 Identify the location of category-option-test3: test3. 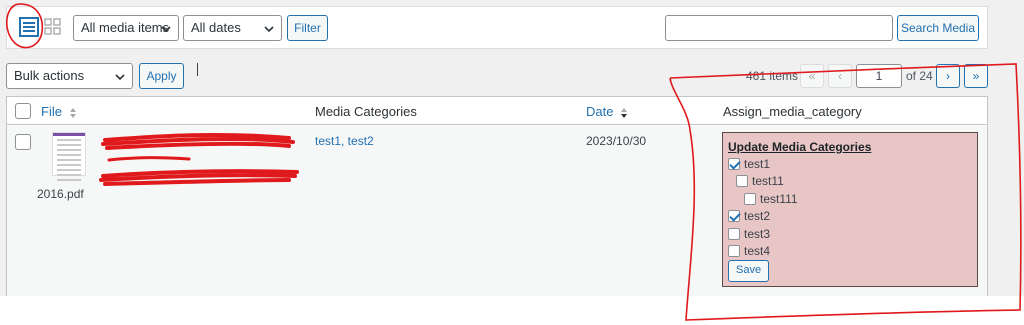
(749, 234).